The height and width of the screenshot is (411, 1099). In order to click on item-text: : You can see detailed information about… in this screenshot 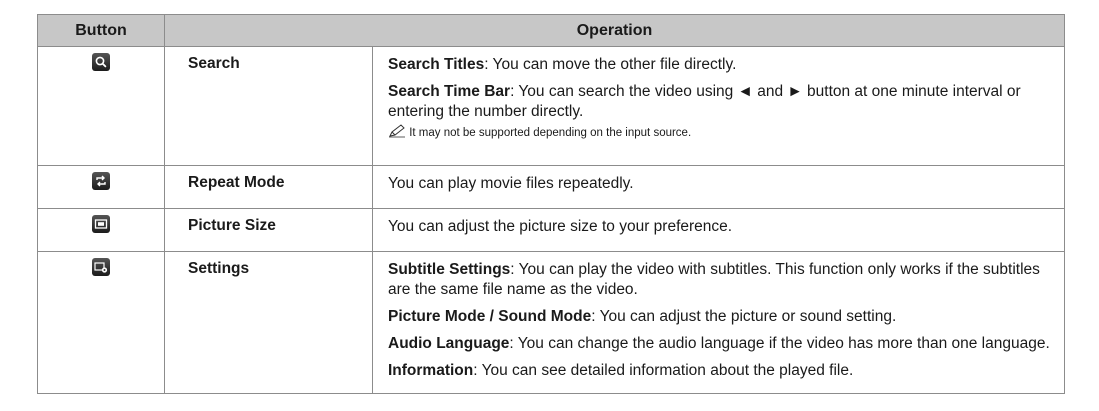, I will do `click(663, 370)`.